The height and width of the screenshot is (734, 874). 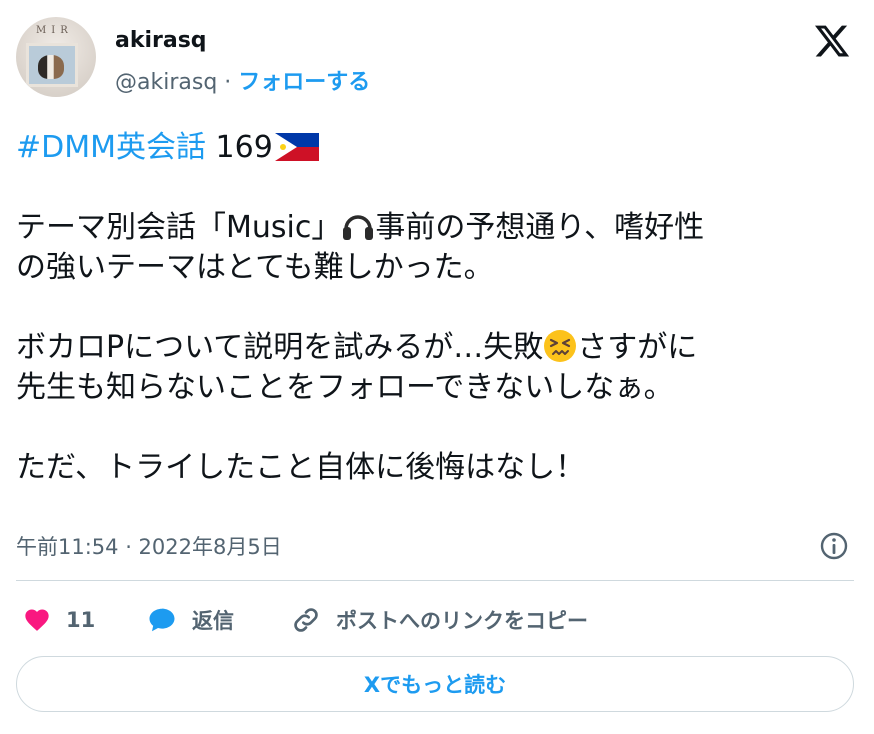 I want to click on tweet-line-4: ボカロPについて説明を試みるが…失敗 さすがに, so click(x=436, y=348).